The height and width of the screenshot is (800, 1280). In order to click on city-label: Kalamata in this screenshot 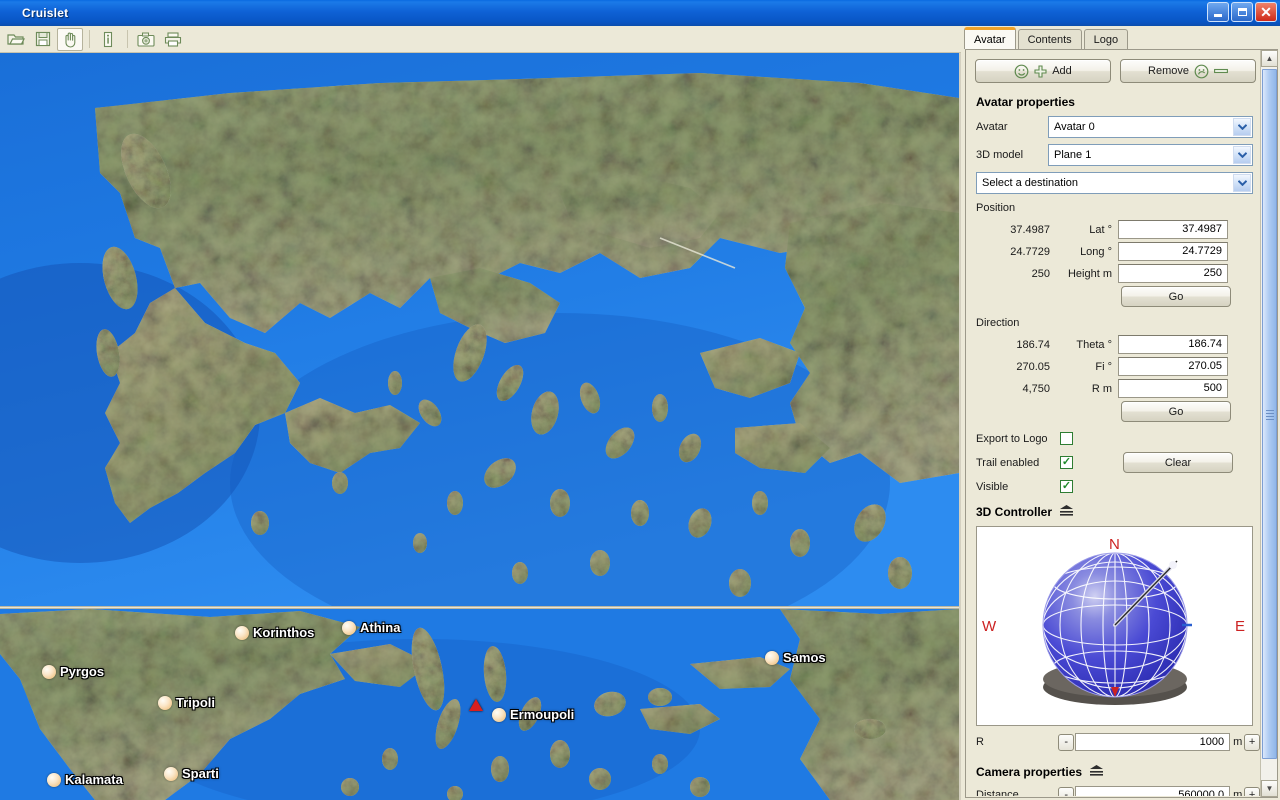, I will do `click(94, 779)`.